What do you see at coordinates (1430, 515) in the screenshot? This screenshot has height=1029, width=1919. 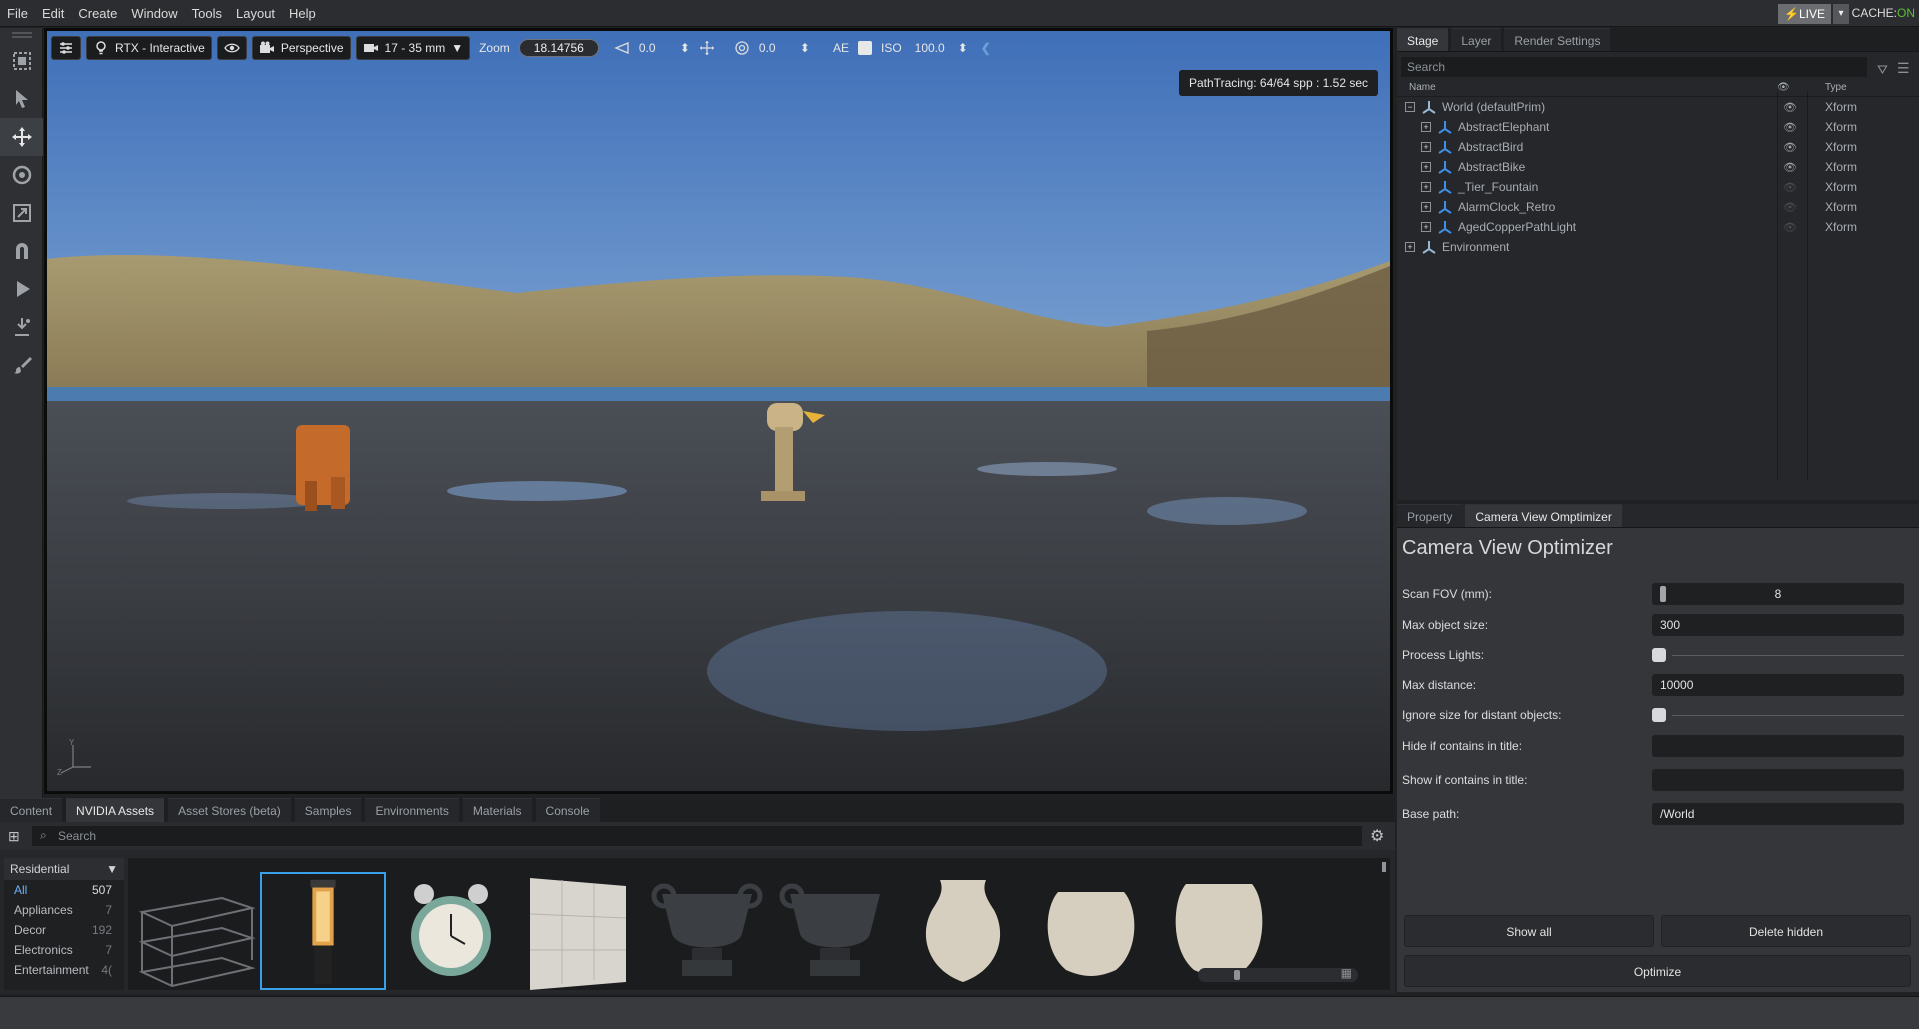 I see `tab-property: Property` at bounding box center [1430, 515].